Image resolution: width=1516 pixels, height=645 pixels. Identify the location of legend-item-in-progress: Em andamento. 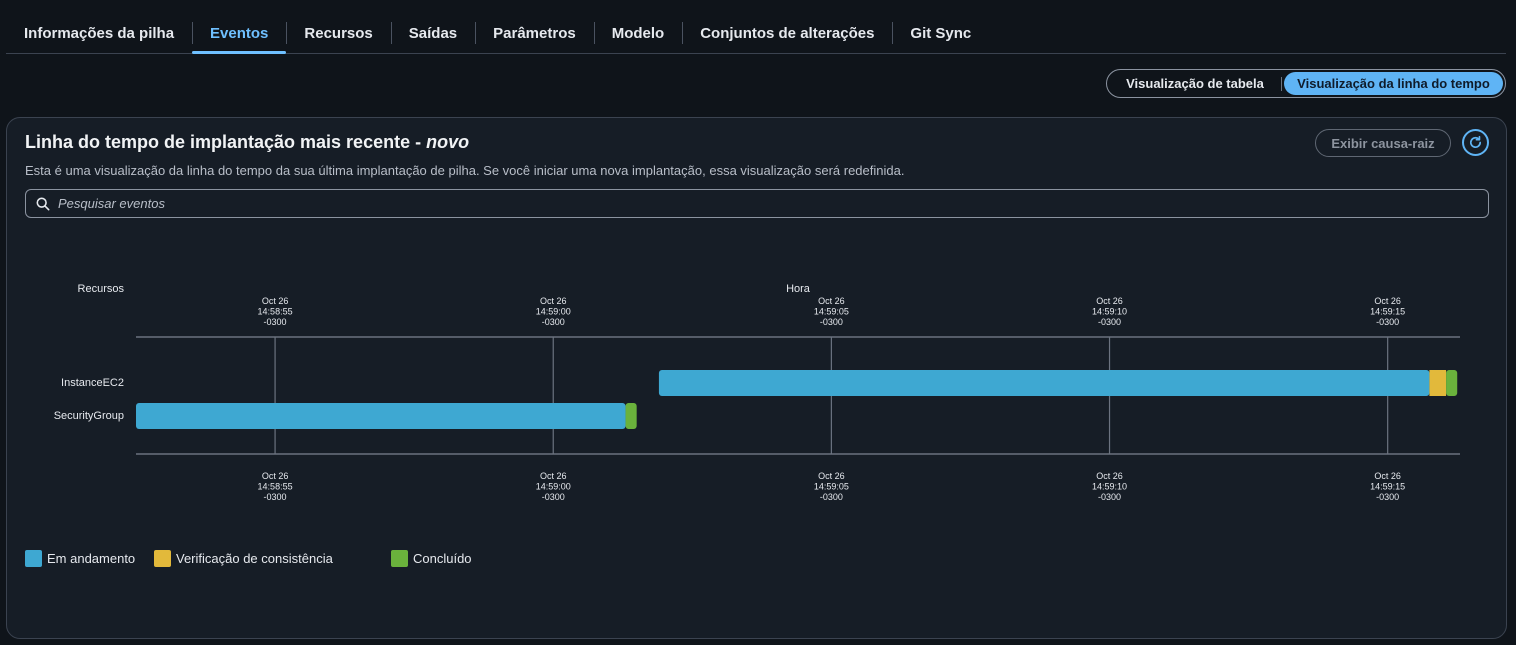
(80, 558).